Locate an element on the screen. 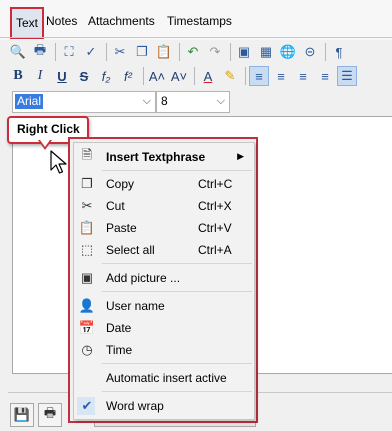  select-all-icon: ⬚ is located at coordinates (87, 249).